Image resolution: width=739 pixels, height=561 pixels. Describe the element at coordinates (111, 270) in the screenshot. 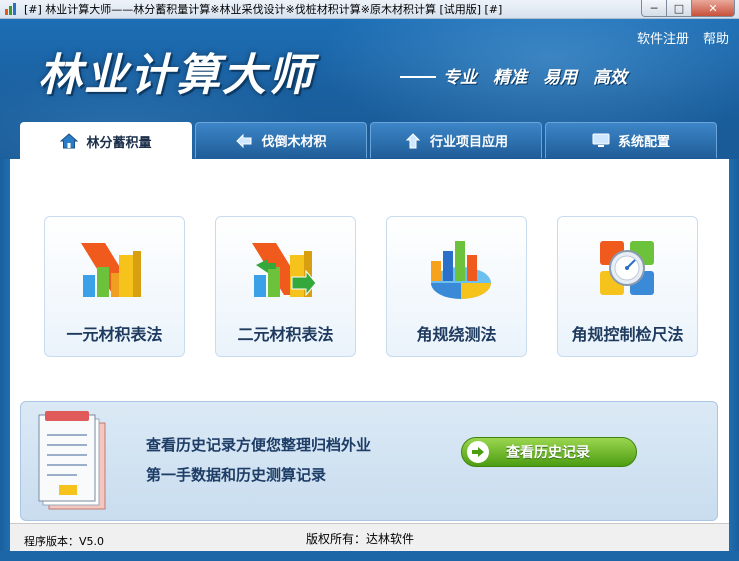

I see `bar-chart-icon` at that location.